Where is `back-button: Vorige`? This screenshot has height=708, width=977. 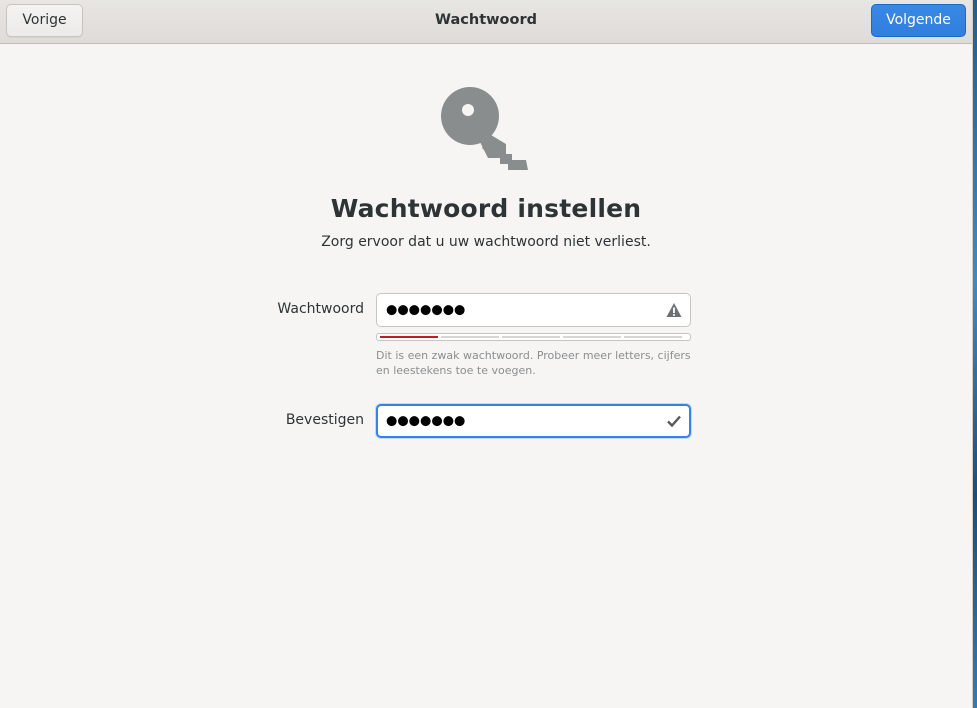 back-button: Vorige is located at coordinates (44, 20).